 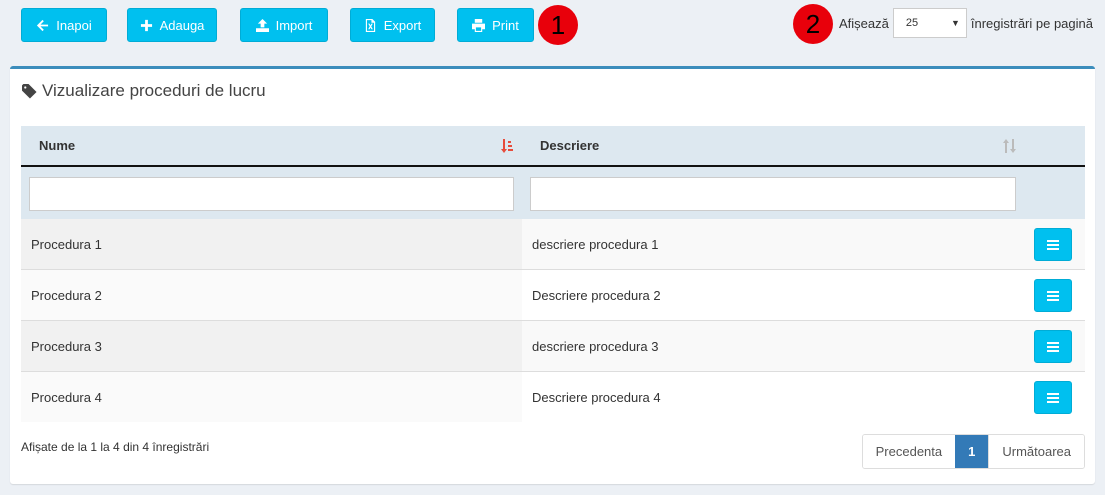 I want to click on previous-page-button: Precedenta, so click(x=909, y=451).